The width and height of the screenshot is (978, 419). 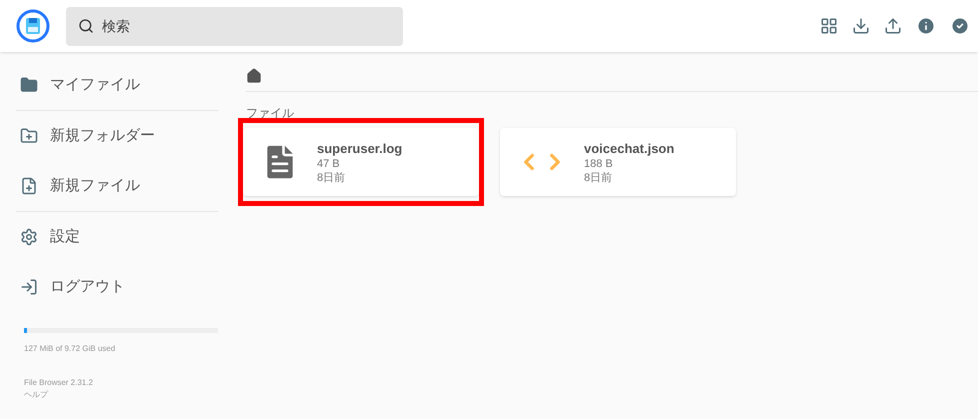 I want to click on file-name: superuser.log, so click(x=359, y=149).